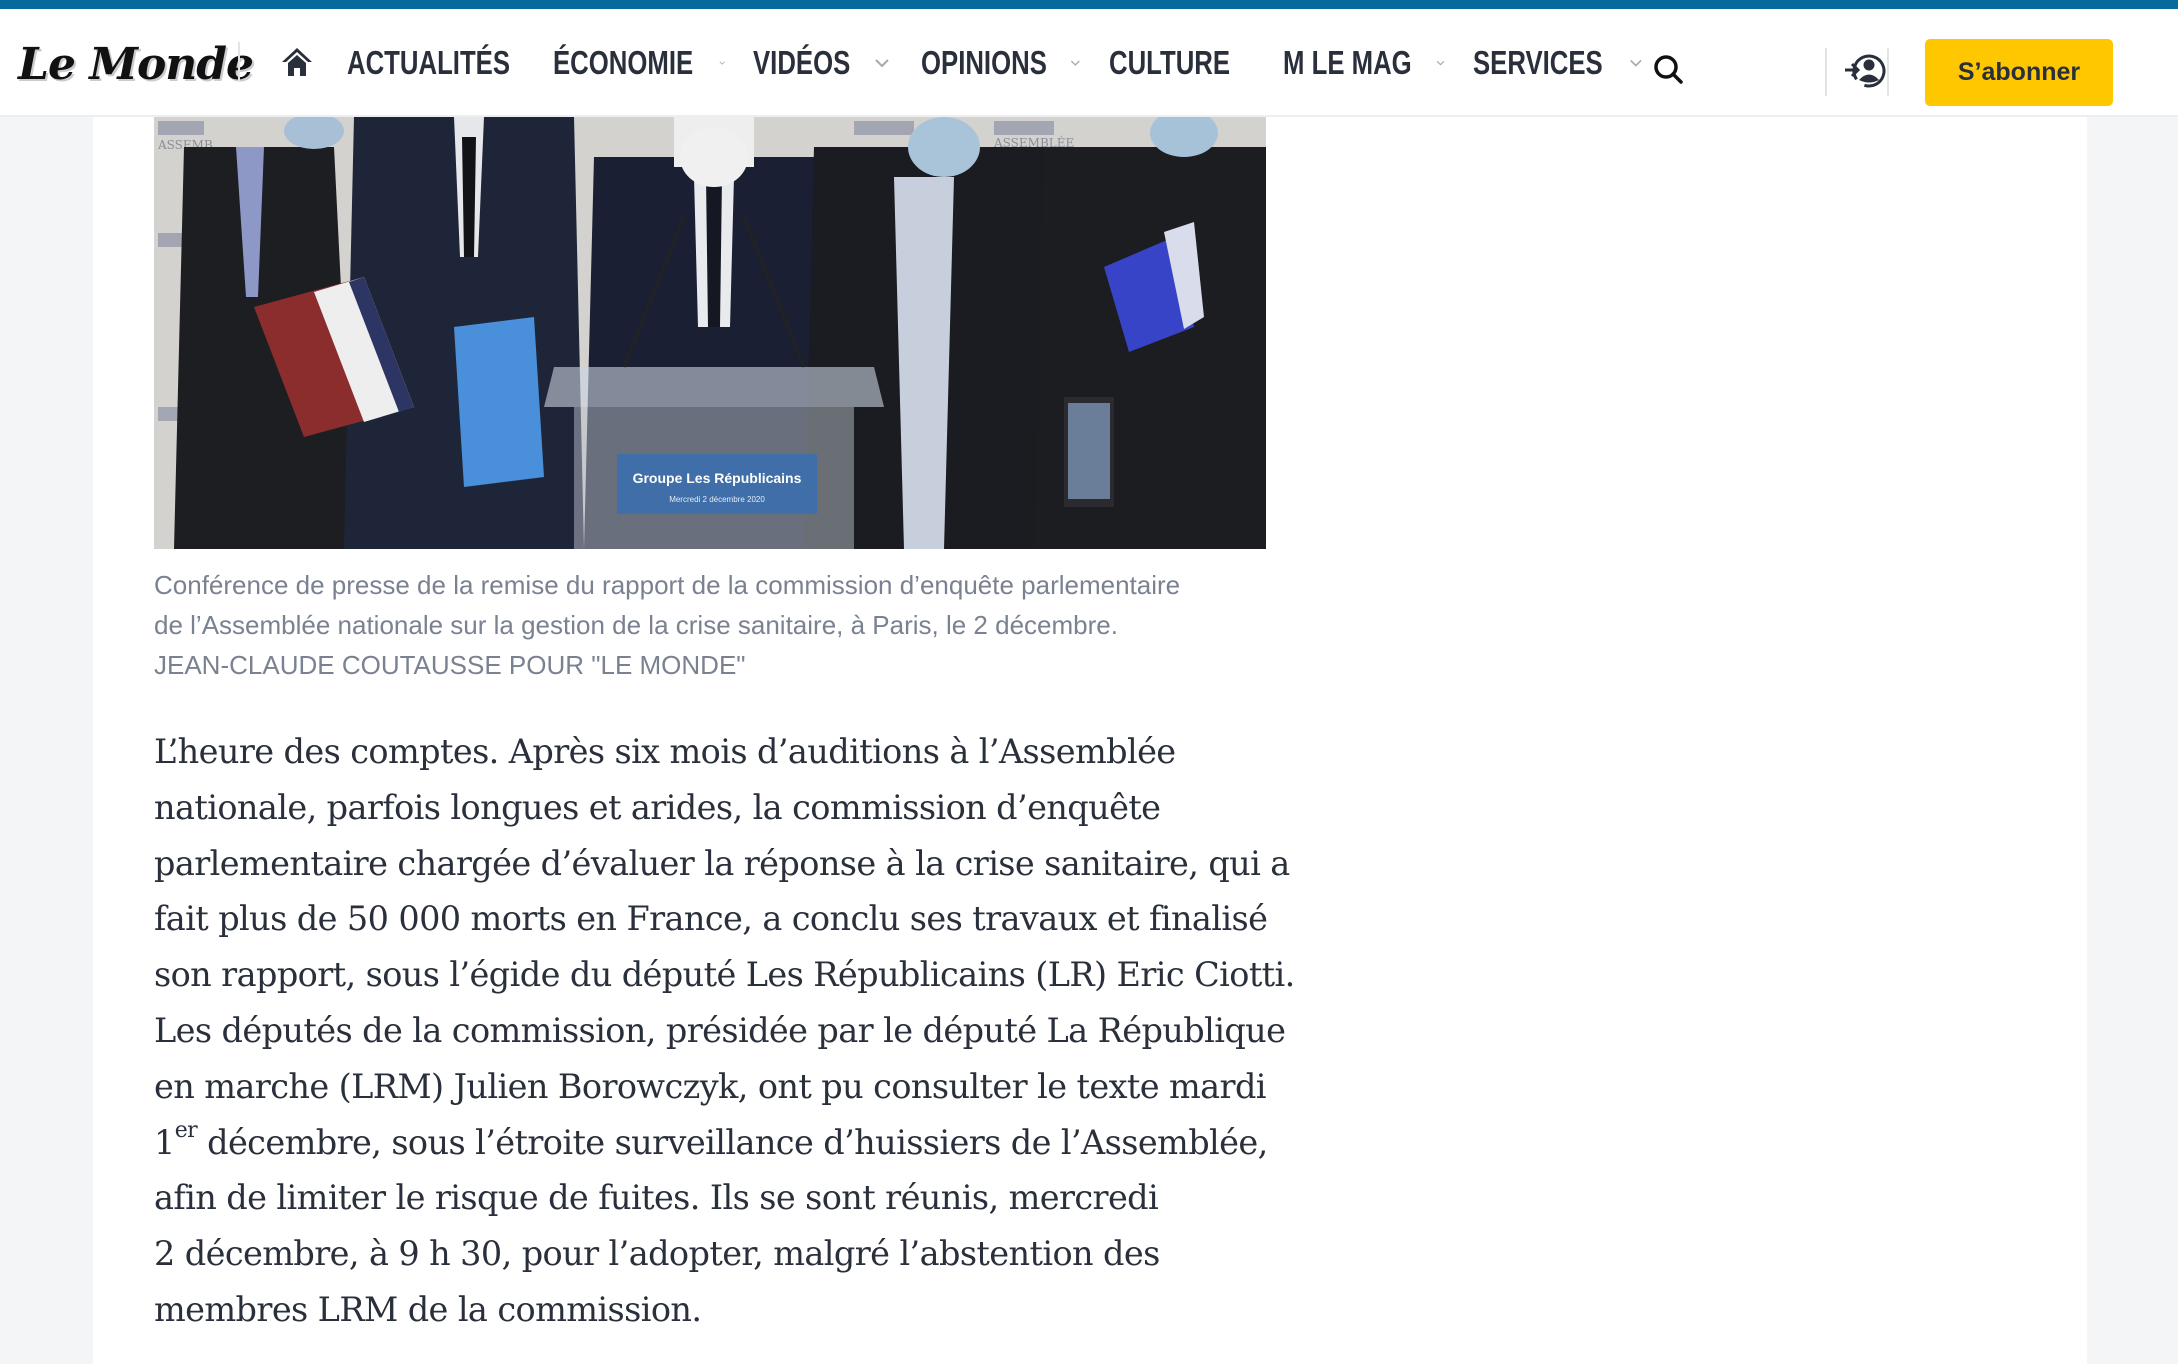 Image resolution: width=2178 pixels, height=1364 pixels. Describe the element at coordinates (717, 478) in the screenshot. I see `podium-sign-text: Groupe Les Républicains` at that location.